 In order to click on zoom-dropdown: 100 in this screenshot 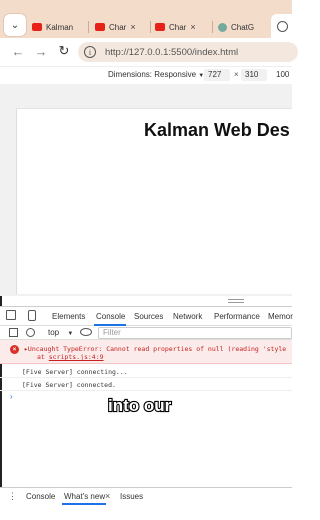, I will do `click(282, 74)`.